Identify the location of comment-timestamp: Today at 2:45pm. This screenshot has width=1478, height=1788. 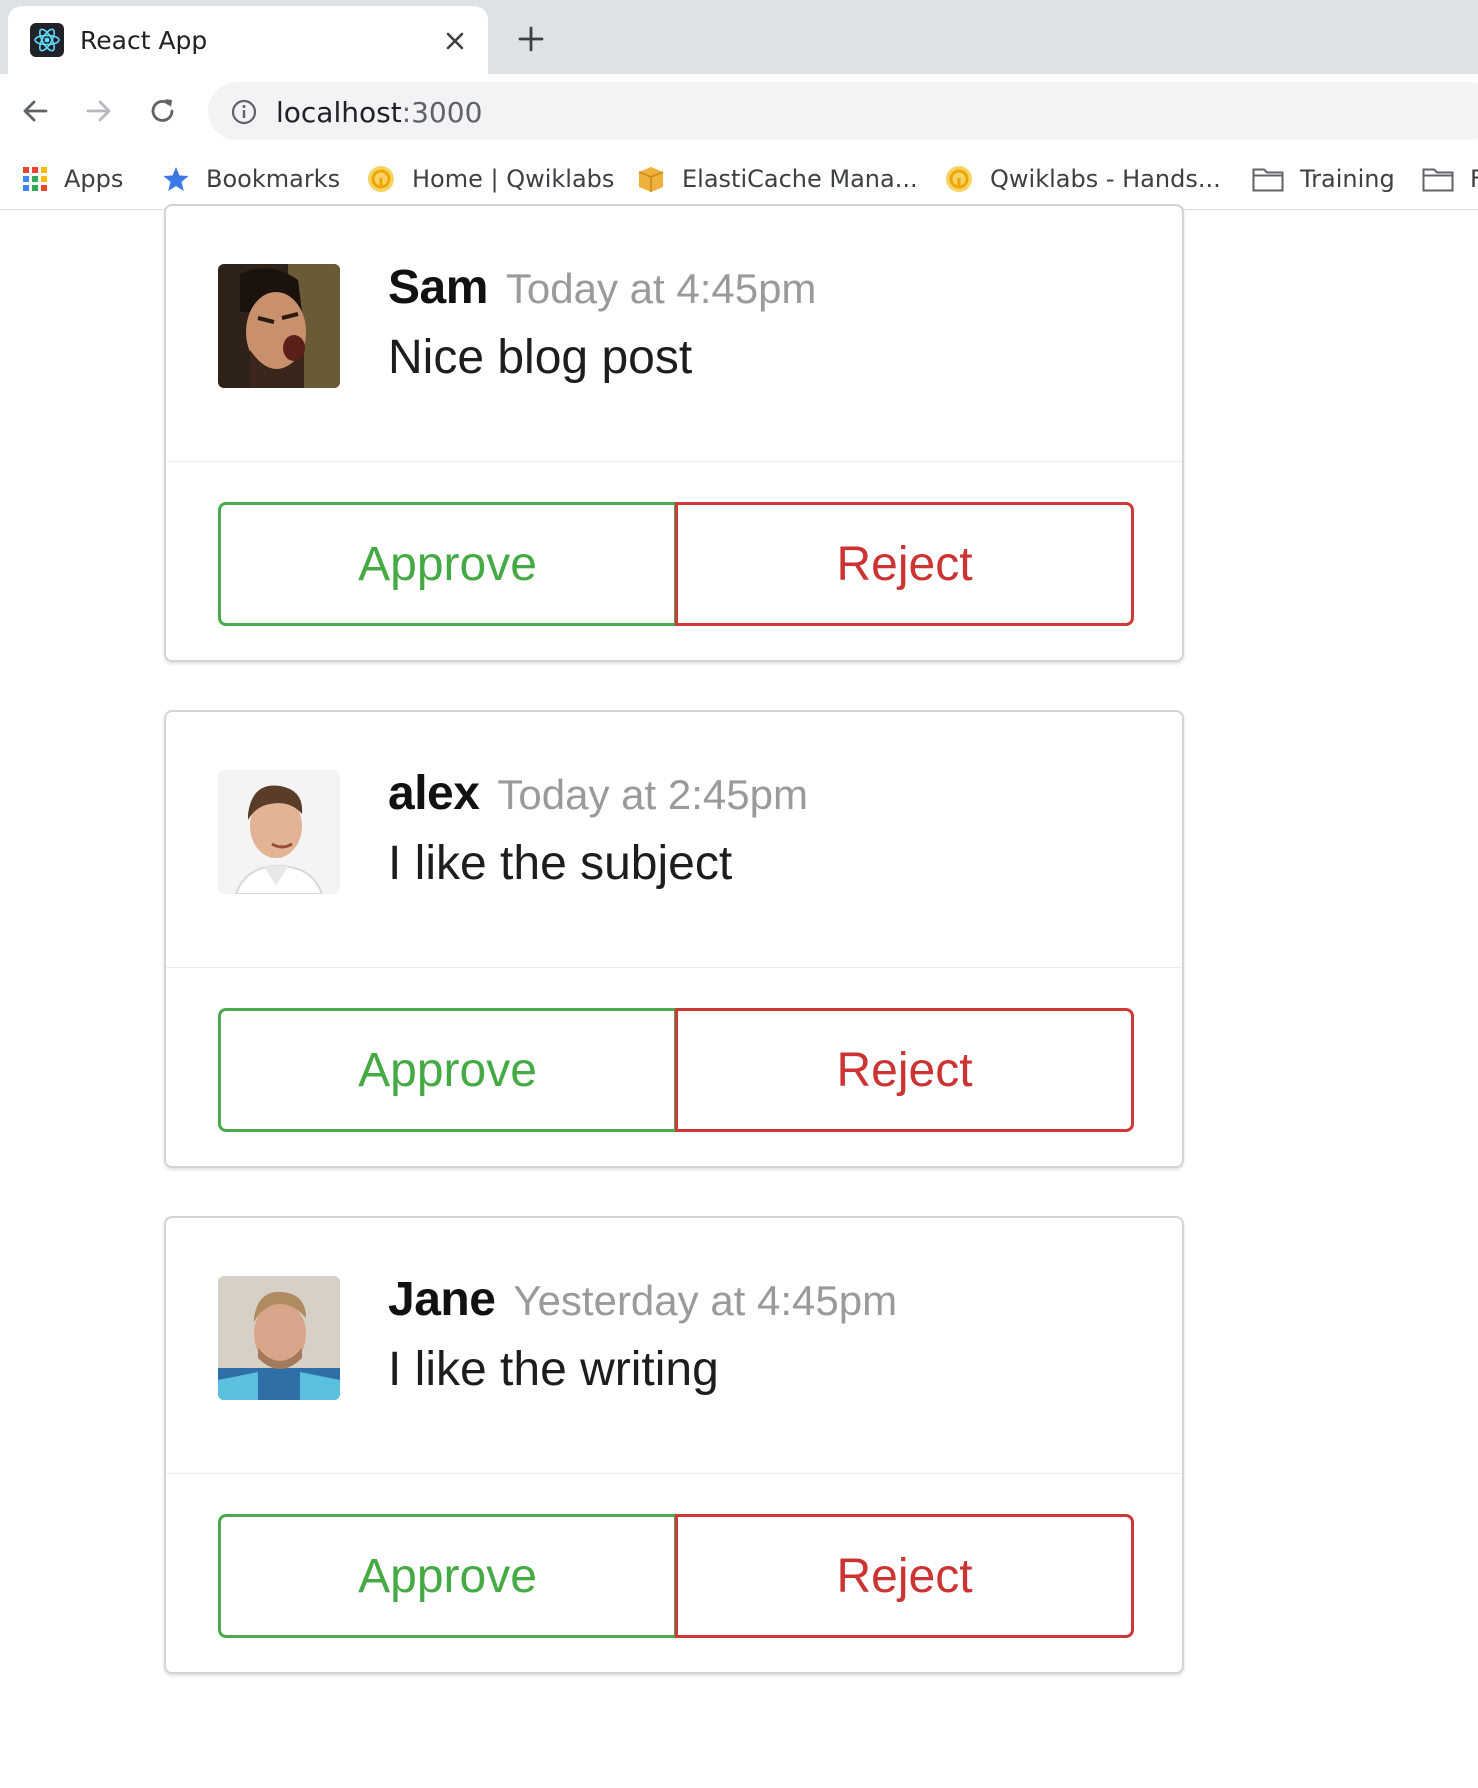
(652, 794).